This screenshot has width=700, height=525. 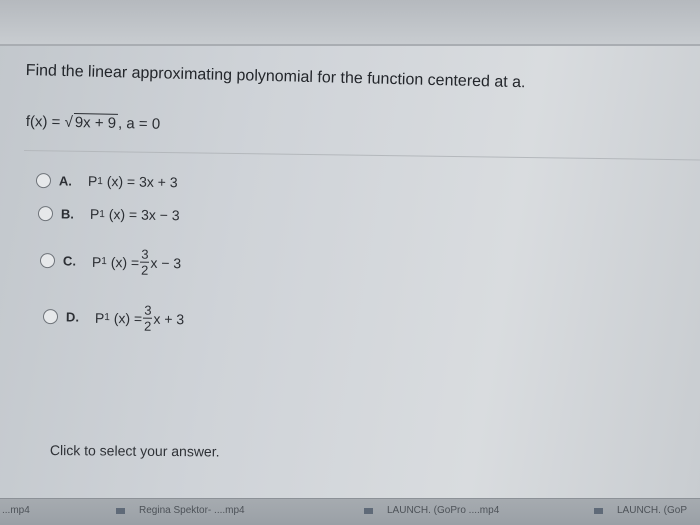 I want to click on option-expression: P1 (x) = 3x − 3, so click(x=135, y=214).